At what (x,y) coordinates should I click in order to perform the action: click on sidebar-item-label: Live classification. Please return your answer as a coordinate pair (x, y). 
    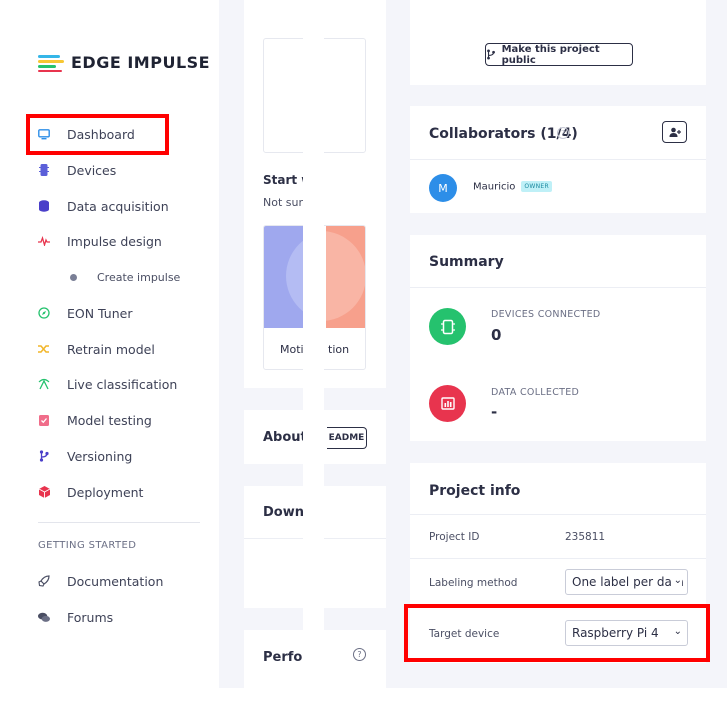
    Looking at the image, I should click on (122, 384).